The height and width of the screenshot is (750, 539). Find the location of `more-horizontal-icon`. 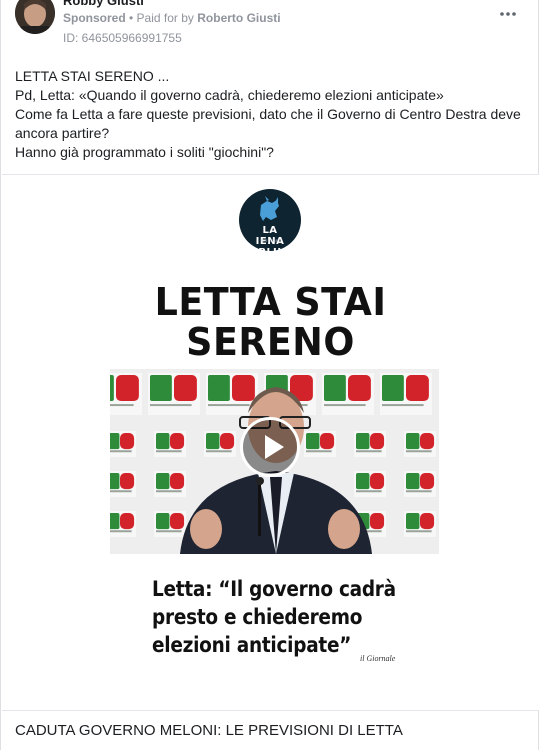

more-horizontal-icon is located at coordinates (508, 14).